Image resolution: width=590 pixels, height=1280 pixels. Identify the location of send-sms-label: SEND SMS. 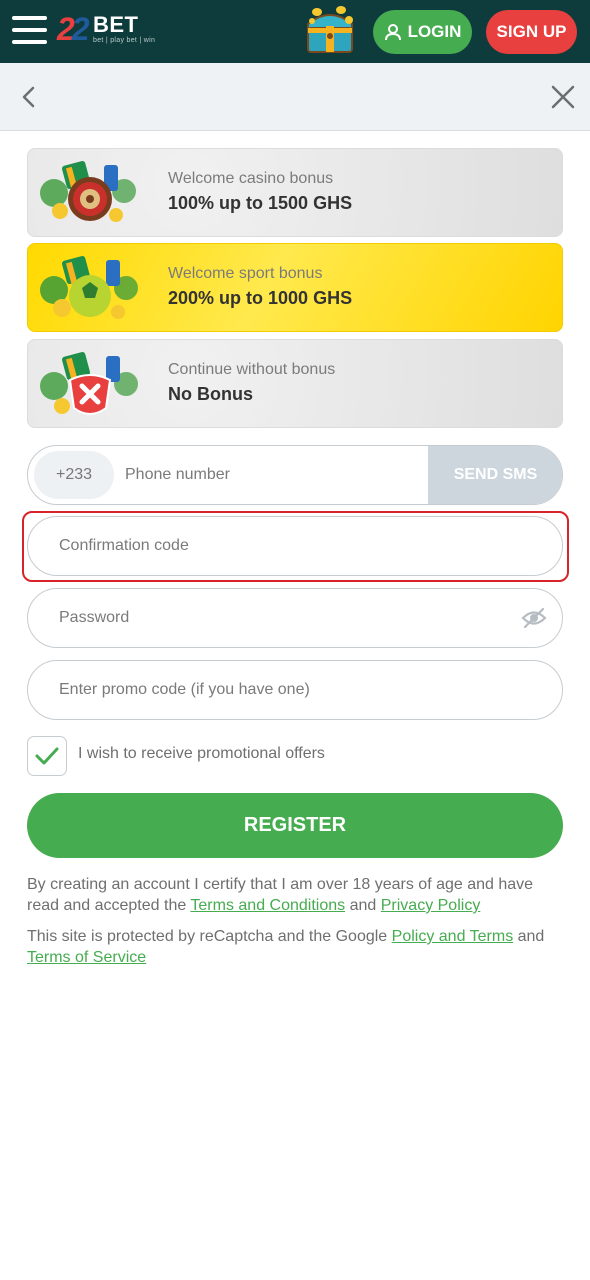
(495, 474).